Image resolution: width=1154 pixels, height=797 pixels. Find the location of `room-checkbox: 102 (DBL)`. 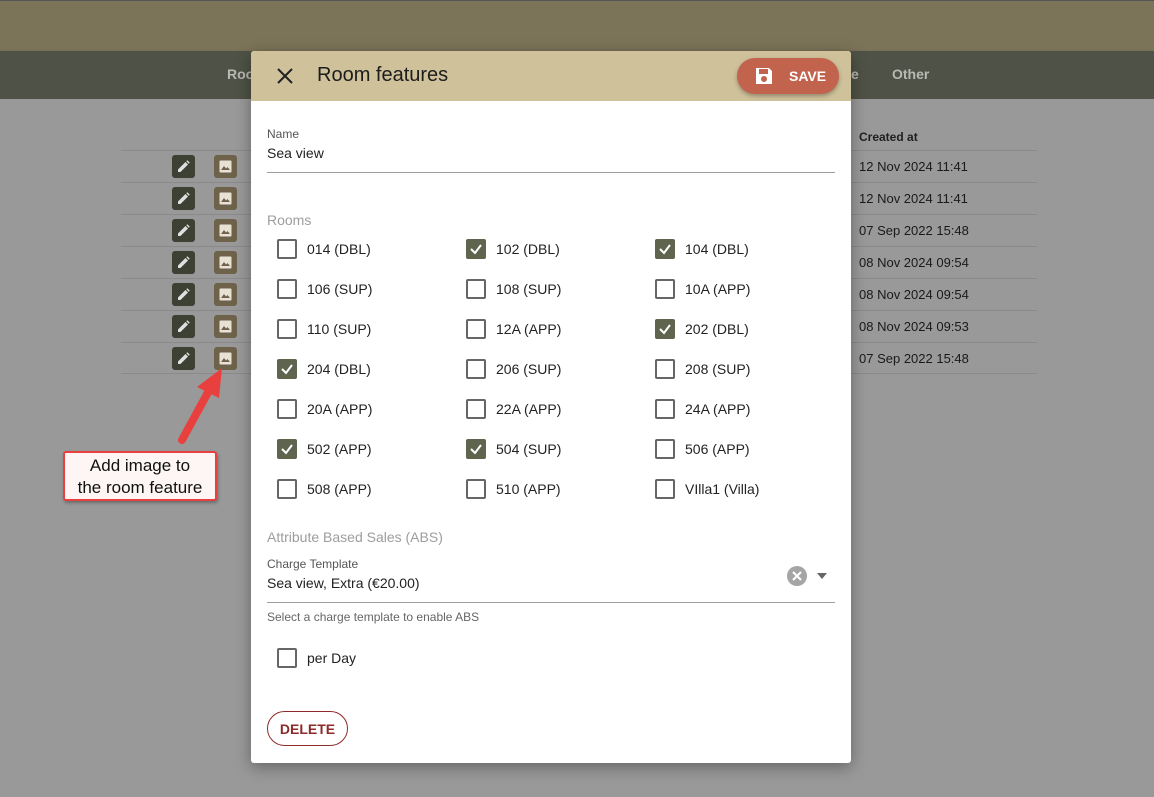

room-checkbox: 102 (DBL) is located at coordinates (513, 249).